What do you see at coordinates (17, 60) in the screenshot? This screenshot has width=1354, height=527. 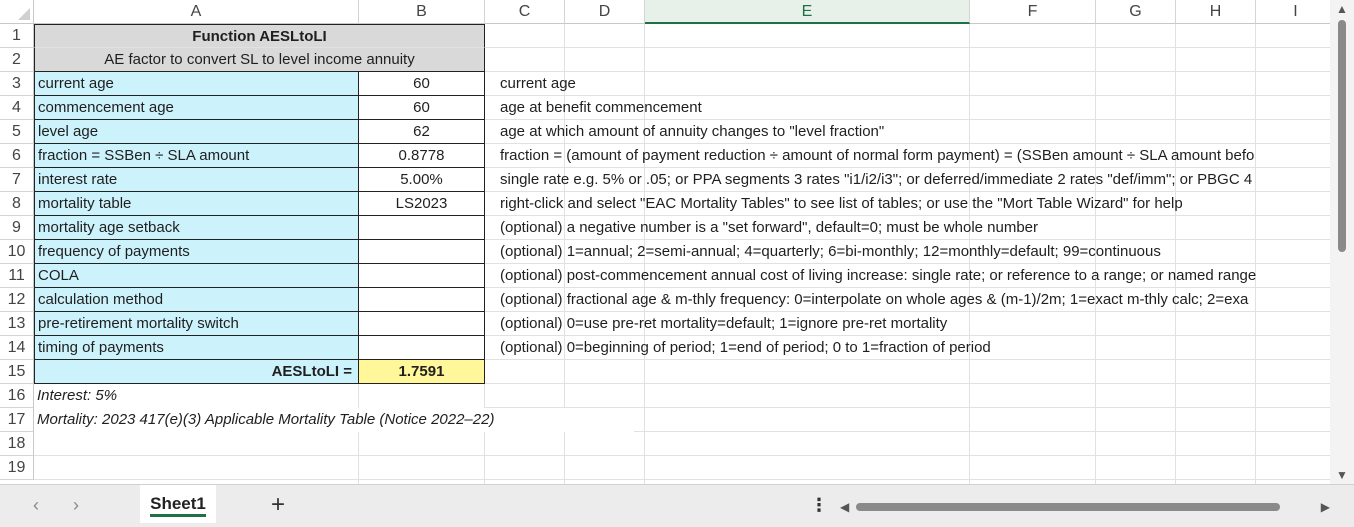 I see `row-header-2: 2` at bounding box center [17, 60].